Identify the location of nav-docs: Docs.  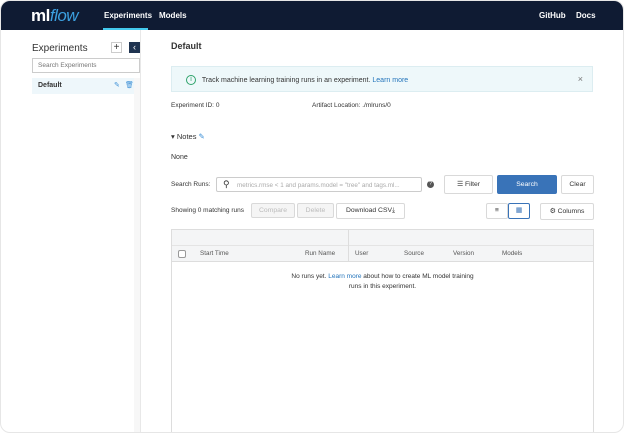
(586, 15).